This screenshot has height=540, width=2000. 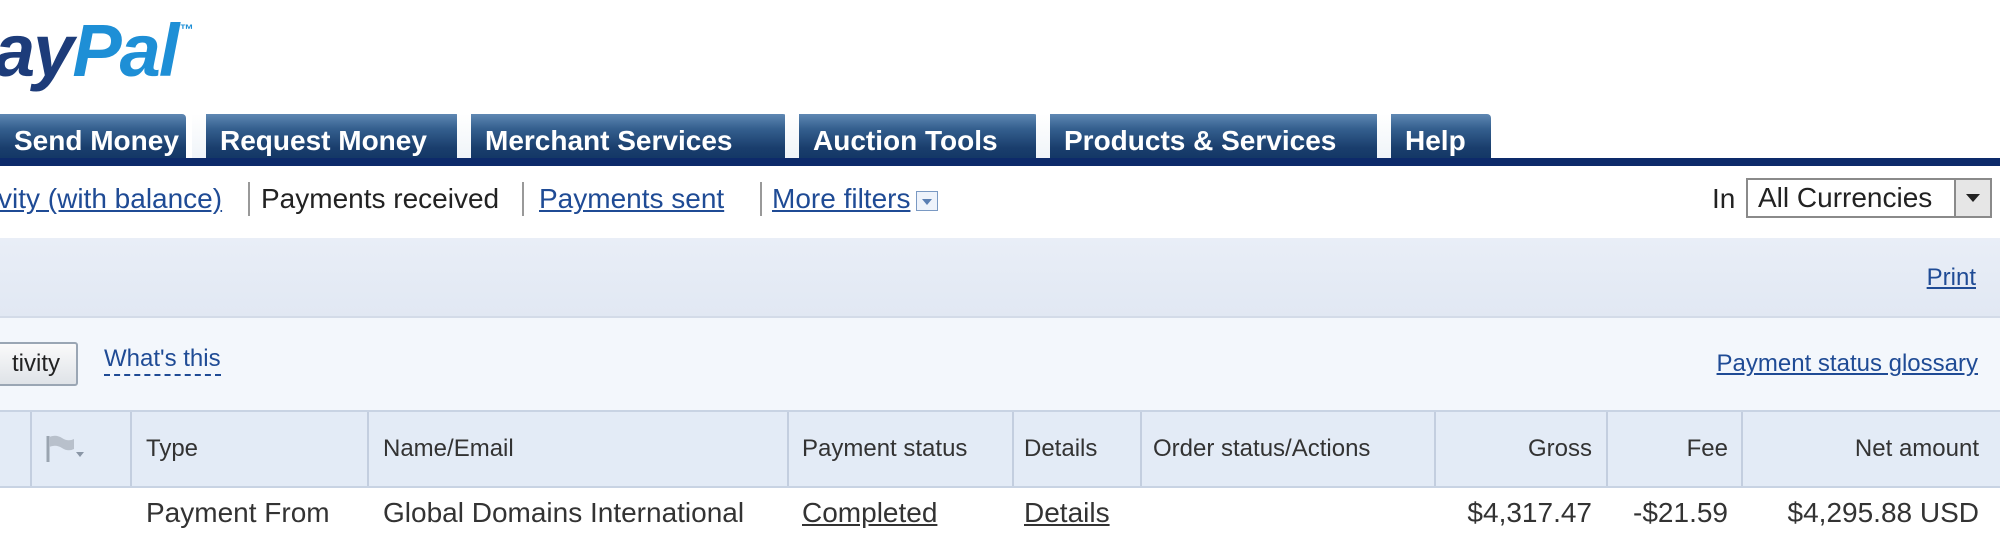 I want to click on toolbar-print: Print, so click(x=1000, y=278).